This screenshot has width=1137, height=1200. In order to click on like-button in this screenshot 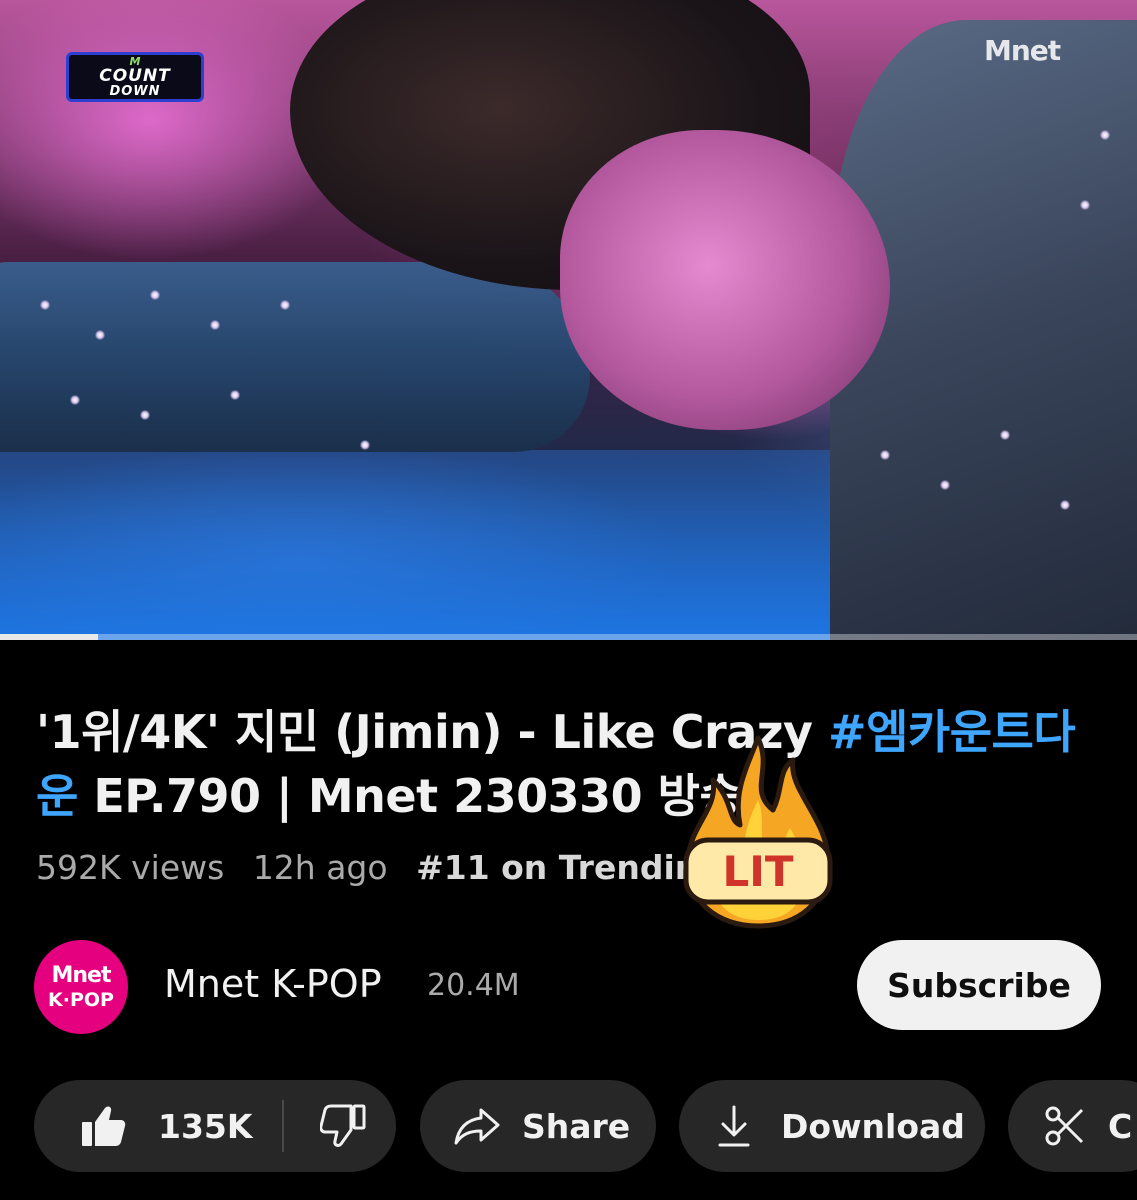, I will do `click(103, 1126)`.